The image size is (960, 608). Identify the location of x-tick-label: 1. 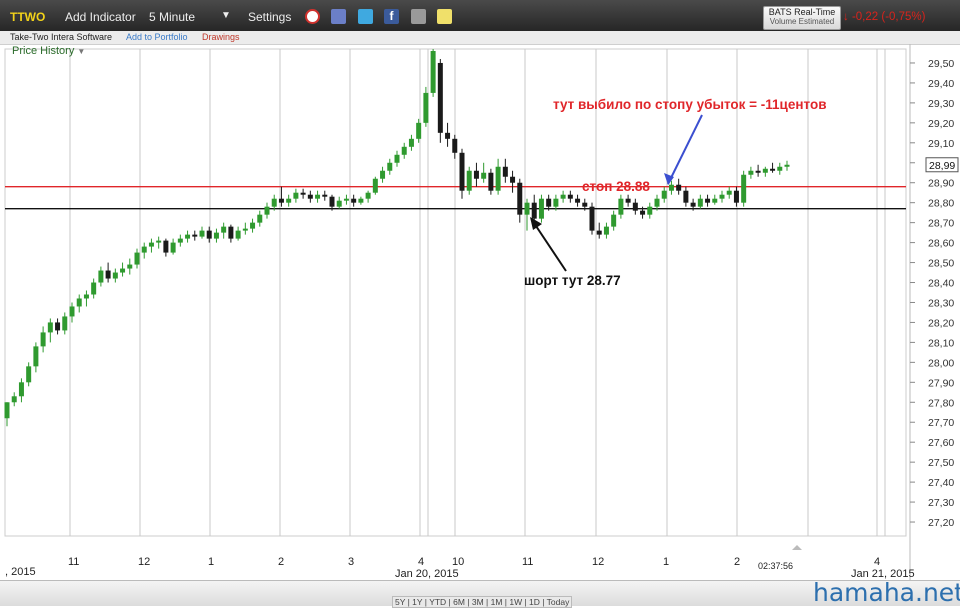
(211, 562).